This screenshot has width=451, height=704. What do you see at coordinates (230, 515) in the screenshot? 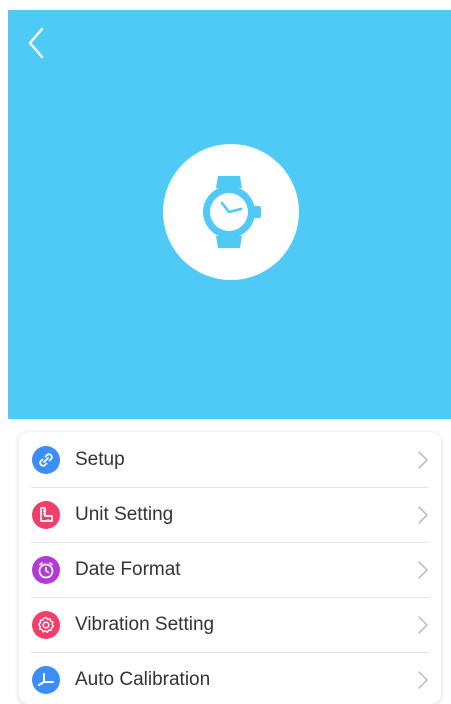
I see `menu-item-unit-setting: Unit Setting` at bounding box center [230, 515].